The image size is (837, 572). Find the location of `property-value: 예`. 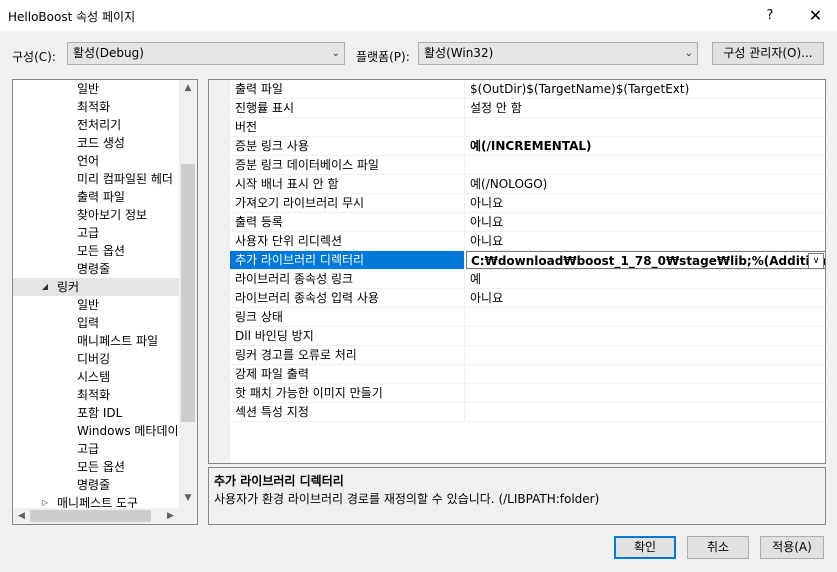

property-value: 예 is located at coordinates (645, 279).